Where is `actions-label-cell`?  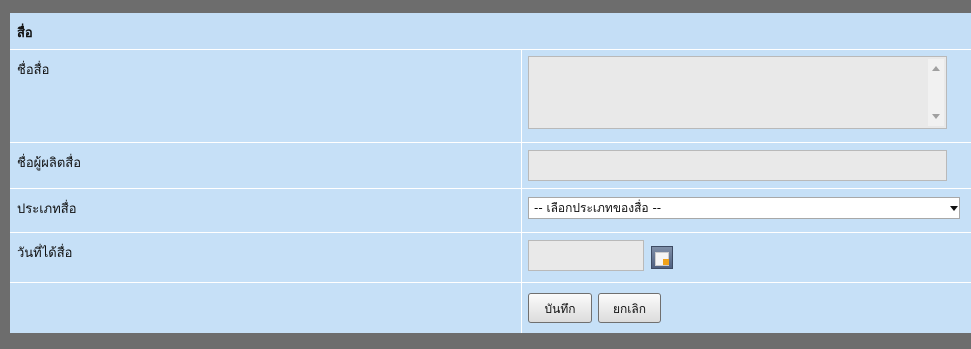
actions-label-cell is located at coordinates (266, 308).